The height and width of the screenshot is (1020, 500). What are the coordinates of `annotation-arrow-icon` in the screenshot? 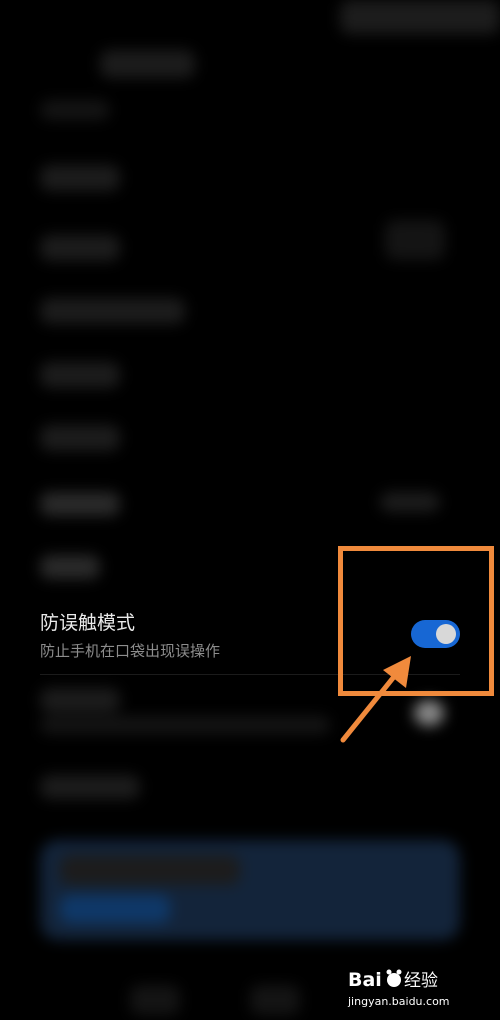 It's located at (375, 699).